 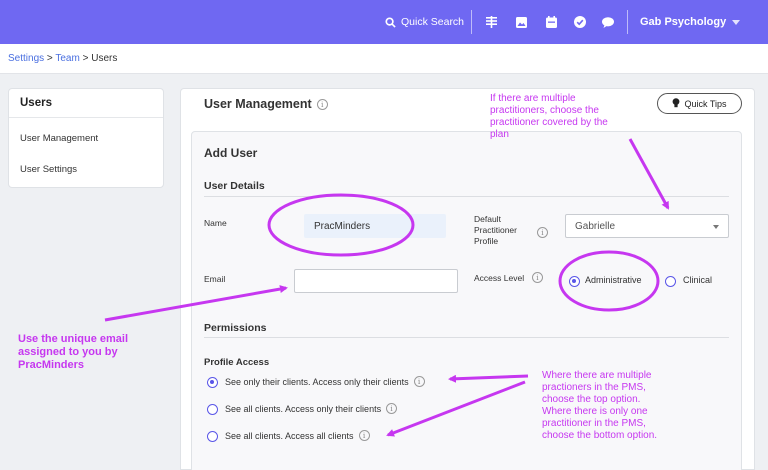 I want to click on access-administrative-radio, so click(x=574, y=281).